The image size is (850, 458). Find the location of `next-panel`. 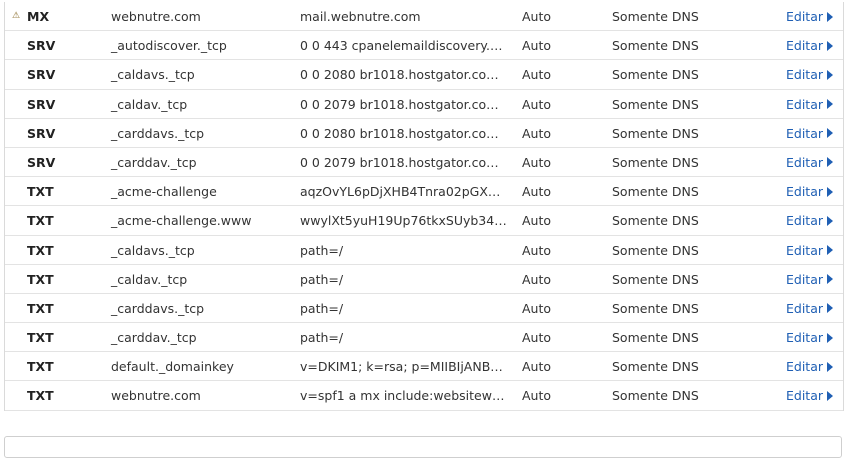

next-panel is located at coordinates (423, 447).